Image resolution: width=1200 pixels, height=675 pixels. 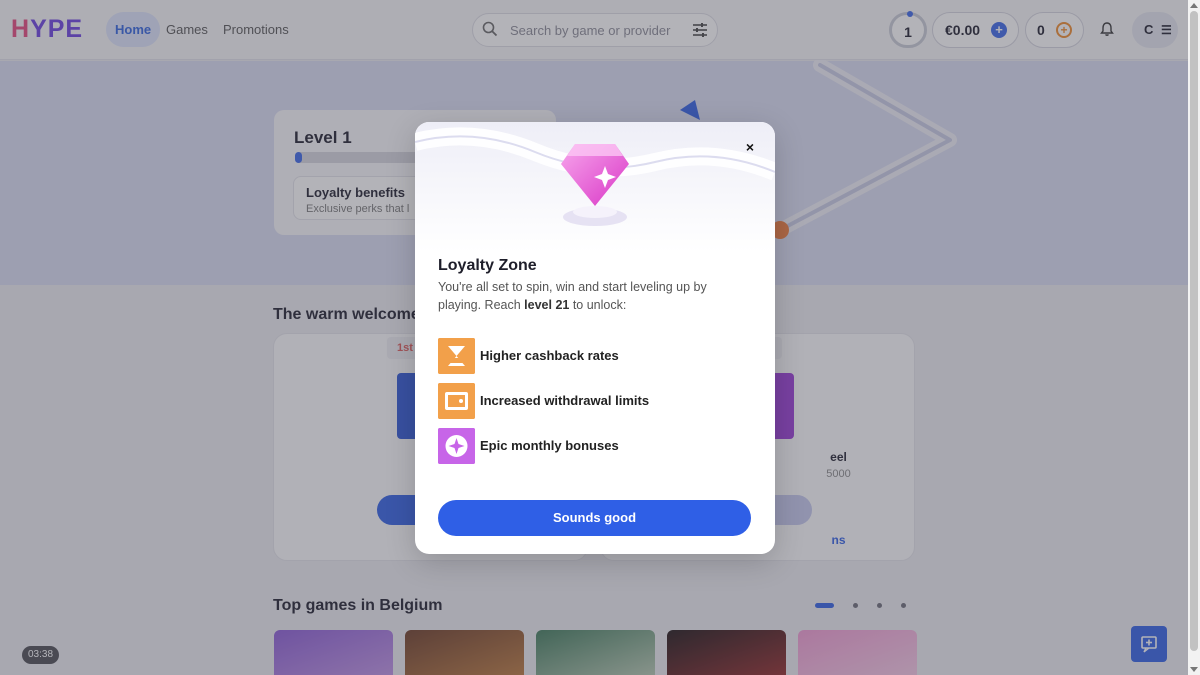 What do you see at coordinates (1194, 5) in the screenshot?
I see `scroll-up-arrow-icon` at bounding box center [1194, 5].